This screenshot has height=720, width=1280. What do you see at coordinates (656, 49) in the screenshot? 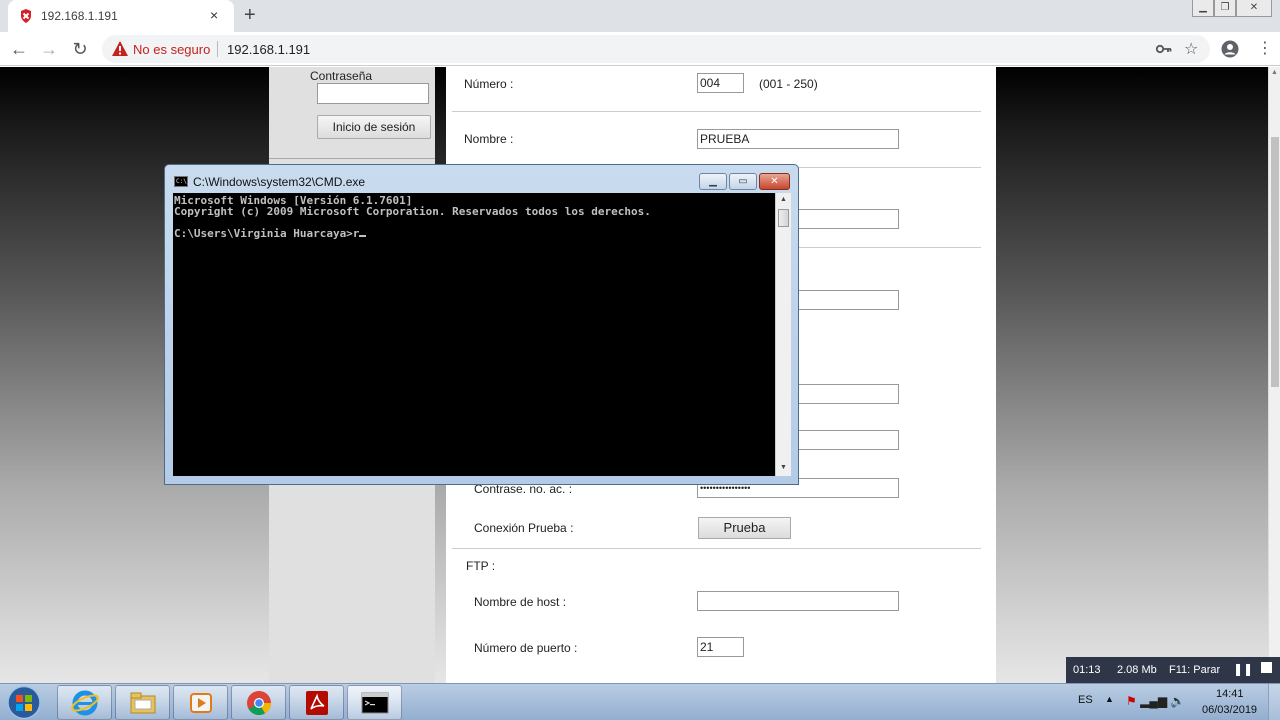
I see `address-bar: No es seguro 192.168.1.191 ☆` at bounding box center [656, 49].